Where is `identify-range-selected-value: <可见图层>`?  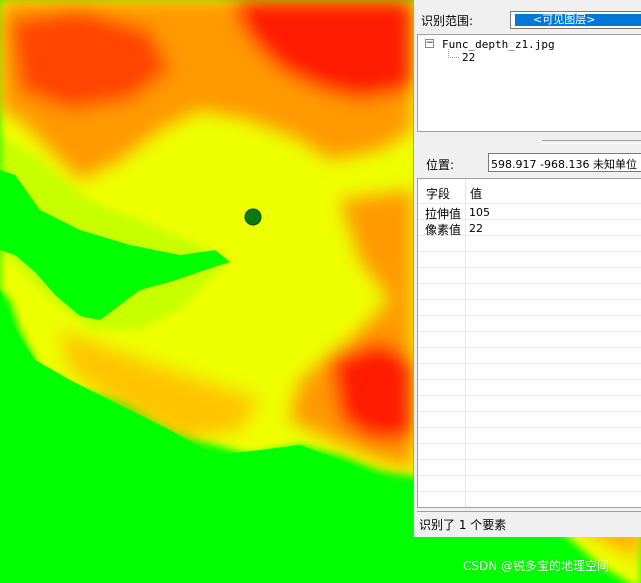 identify-range-selected-value: <可见图层> is located at coordinates (578, 20).